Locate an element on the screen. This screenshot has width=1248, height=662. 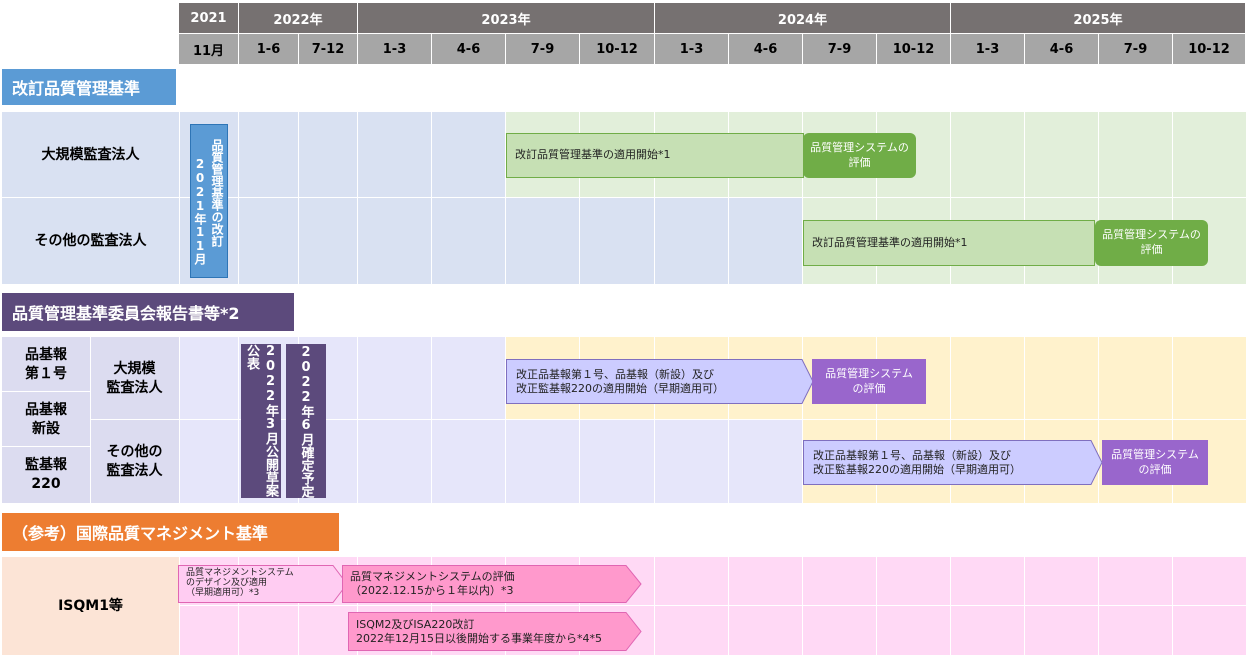
isqm-design-arrow: 品質マネジメントシステム のデザイン及び適用 （早期適用可）*3 is located at coordinates (263, 584).